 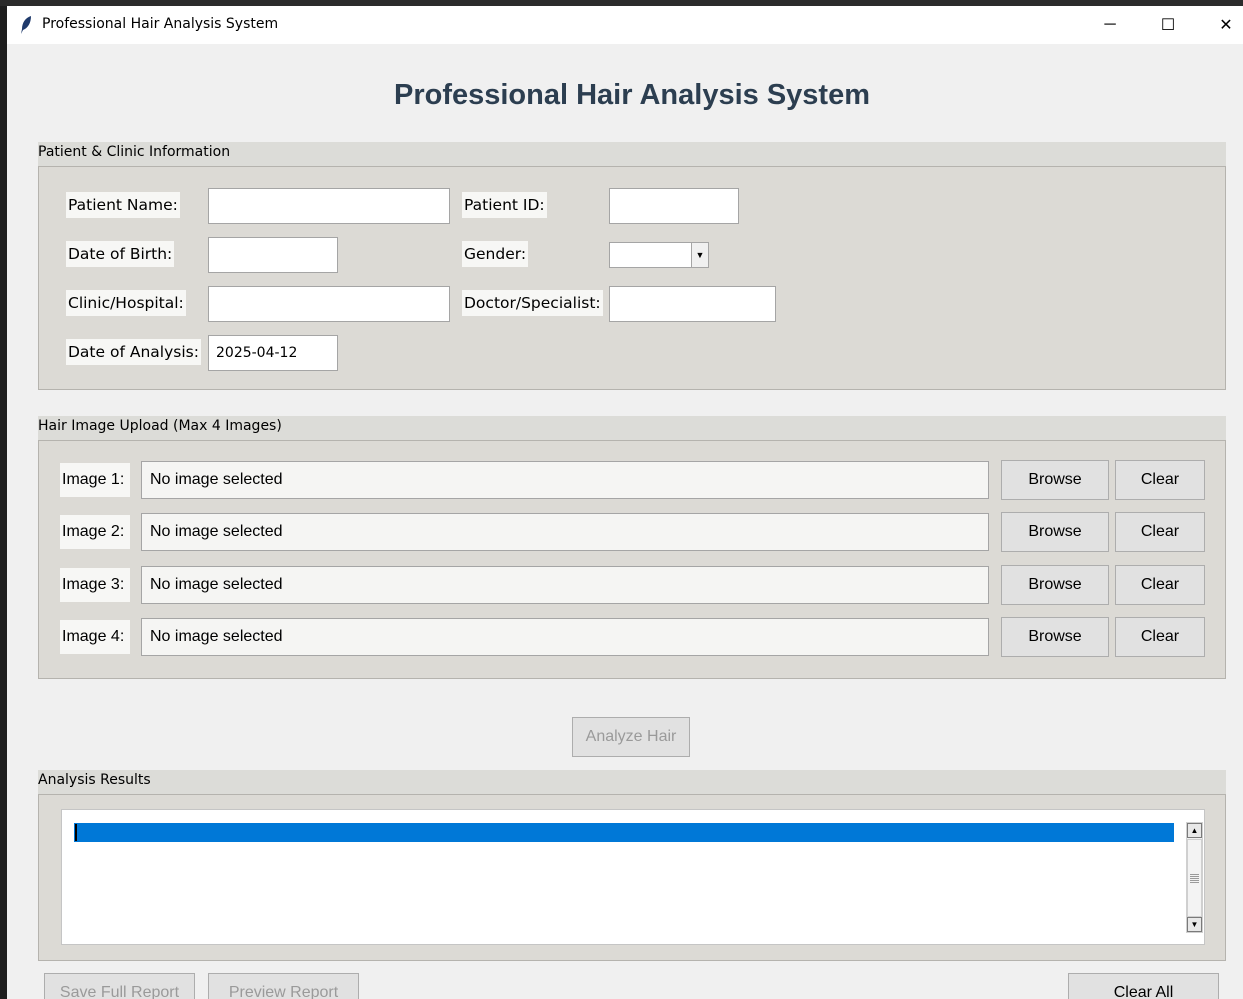 What do you see at coordinates (1055, 585) in the screenshot?
I see `image-3-browse-button: Browse` at bounding box center [1055, 585].